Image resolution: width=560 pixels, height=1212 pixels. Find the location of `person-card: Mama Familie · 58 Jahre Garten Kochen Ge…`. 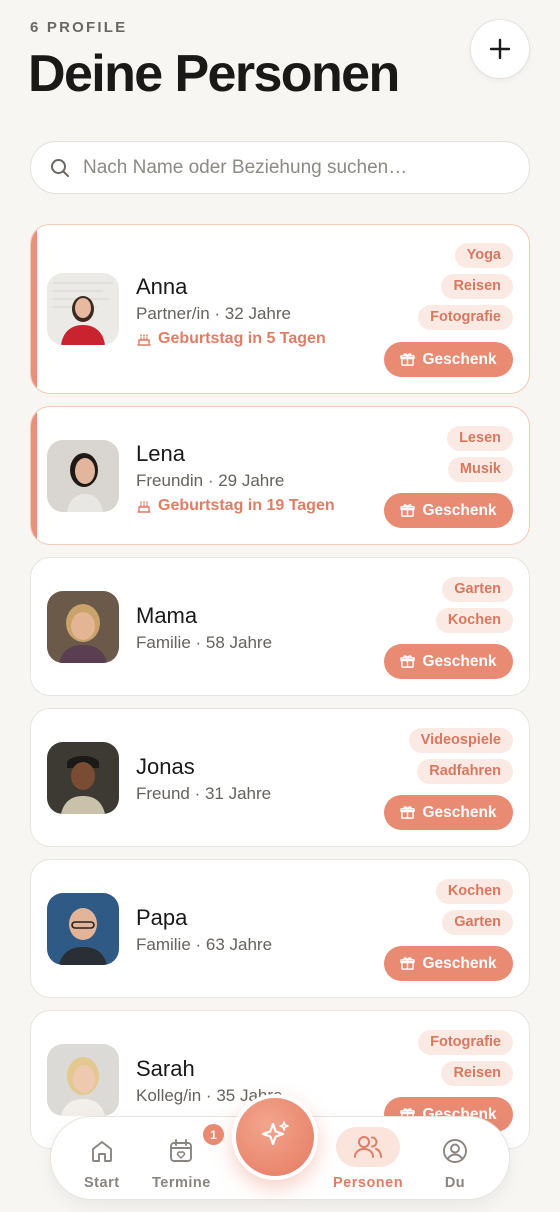

person-card: Mama Familie · 58 Jahre Garten Kochen Ge… is located at coordinates (280, 626).